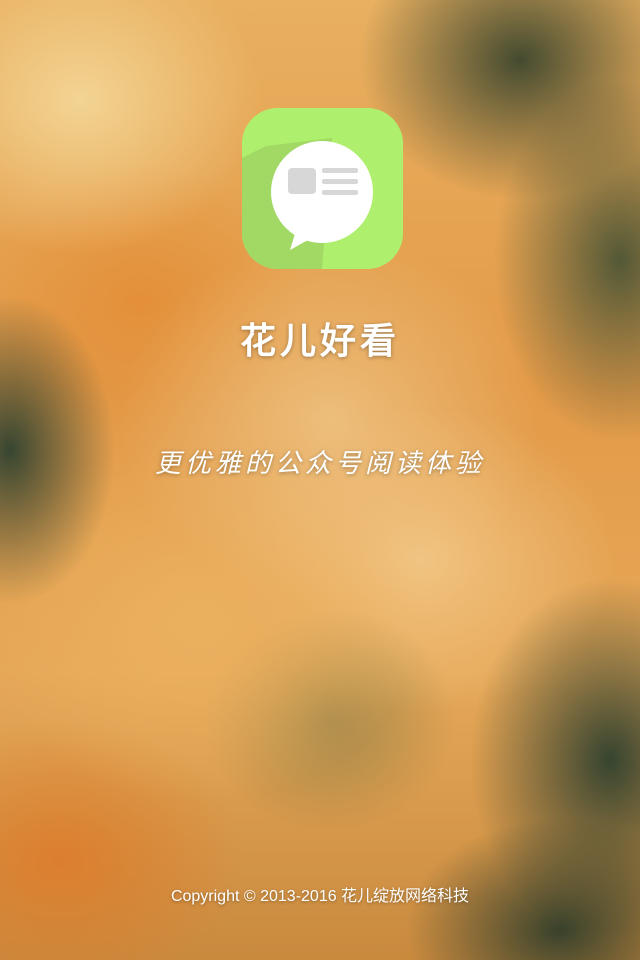 This screenshot has height=960, width=640. Describe the element at coordinates (319, 464) in the screenshot. I see `app-slogan: 更优雅的公众号阅读体验` at that location.